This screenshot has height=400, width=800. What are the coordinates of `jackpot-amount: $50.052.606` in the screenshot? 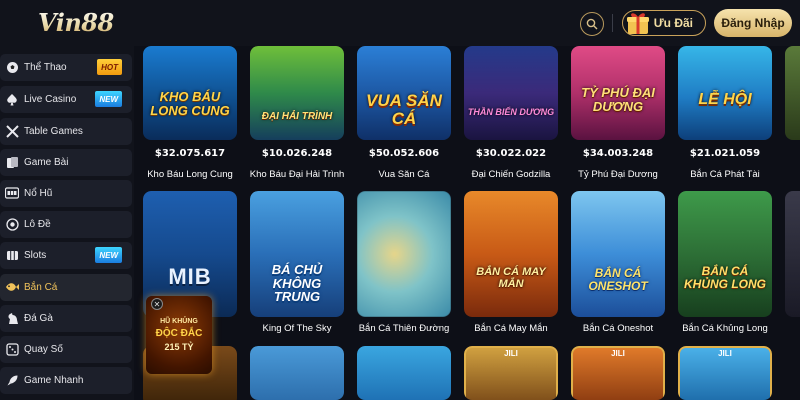 It's located at (404, 153).